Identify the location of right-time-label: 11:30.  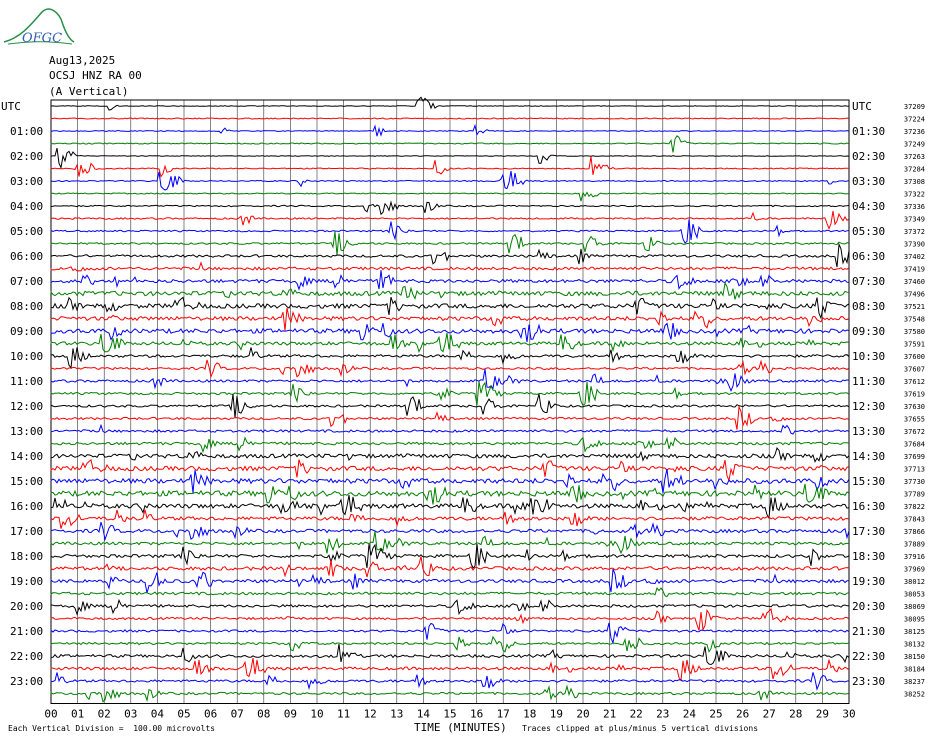
(868, 381).